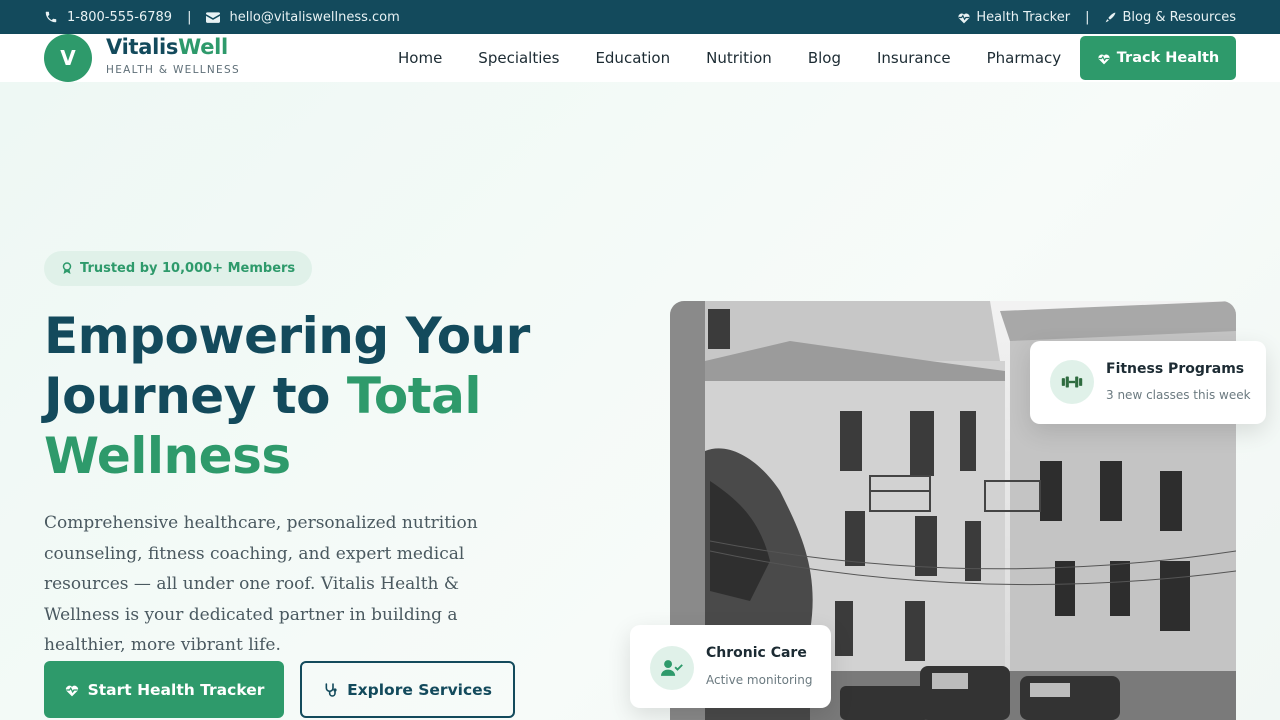 This screenshot has width=1280, height=720. I want to click on trust-badge: Trusted by 10,000+ Members, so click(178, 268).